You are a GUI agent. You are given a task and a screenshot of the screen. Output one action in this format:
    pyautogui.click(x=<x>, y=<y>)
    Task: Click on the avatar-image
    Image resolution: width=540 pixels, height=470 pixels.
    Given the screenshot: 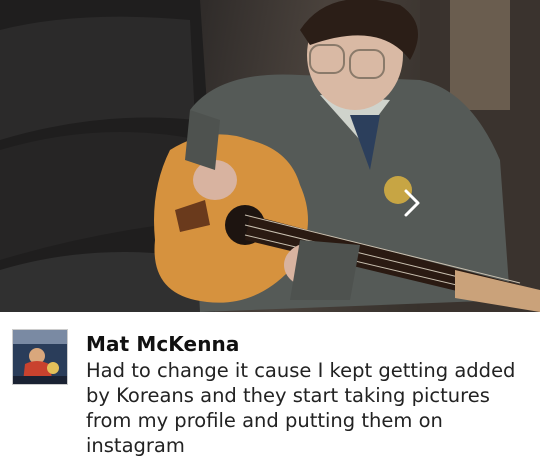 What is the action you would take?
    pyautogui.click(x=40, y=357)
    